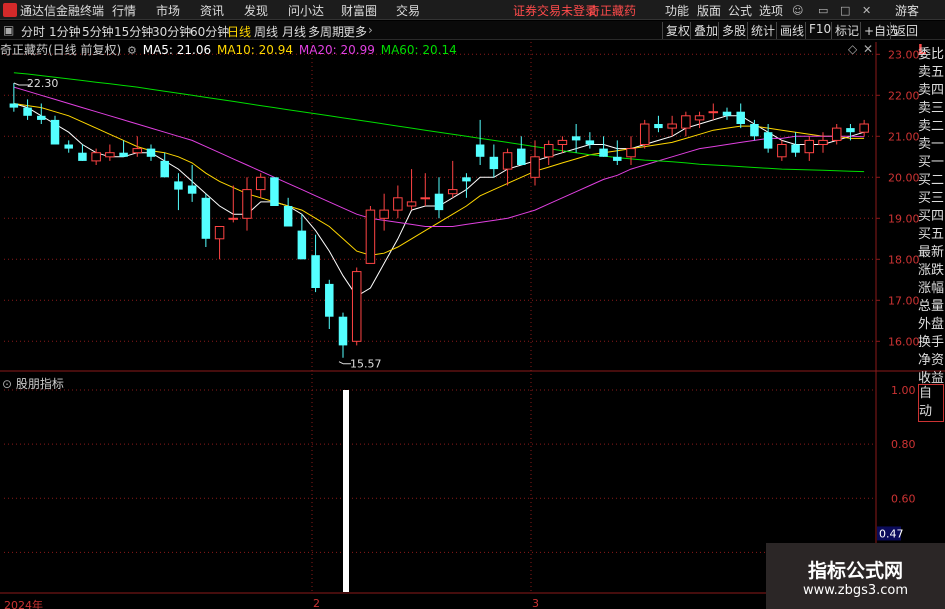  Describe the element at coordinates (931, 253) in the screenshot. I see `panel-latest: 最新` at that location.